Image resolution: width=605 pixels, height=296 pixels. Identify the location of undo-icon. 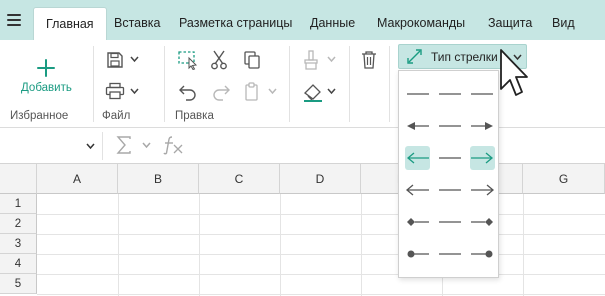
(188, 92).